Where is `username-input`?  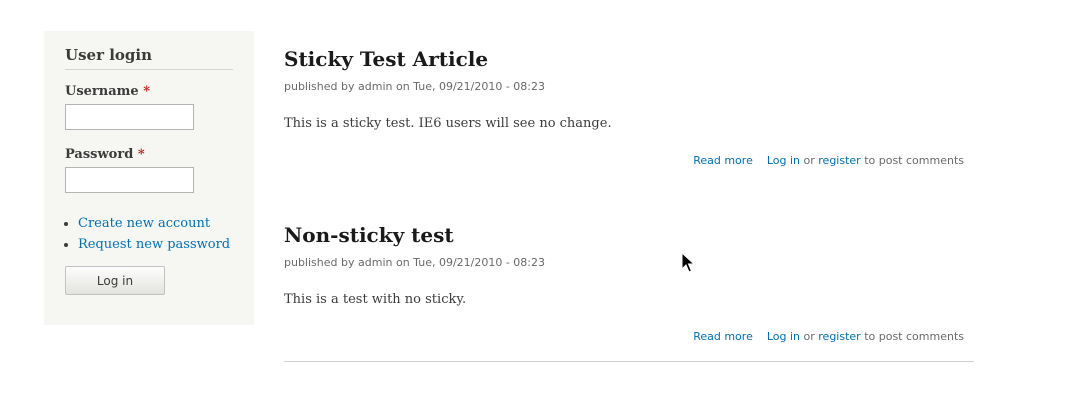
username-input is located at coordinates (129, 117).